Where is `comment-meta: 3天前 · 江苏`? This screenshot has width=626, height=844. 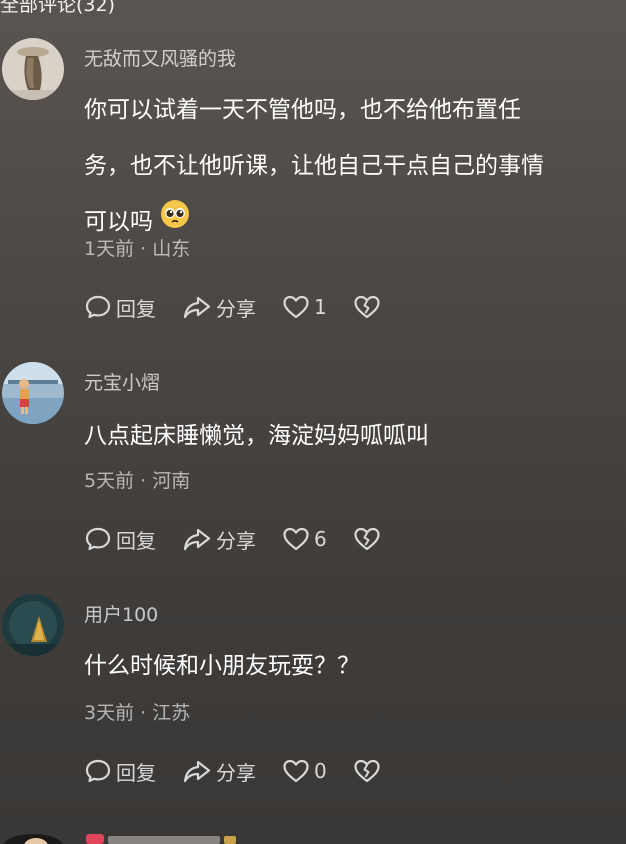
comment-meta: 3天前 · 江苏 is located at coordinates (137, 711).